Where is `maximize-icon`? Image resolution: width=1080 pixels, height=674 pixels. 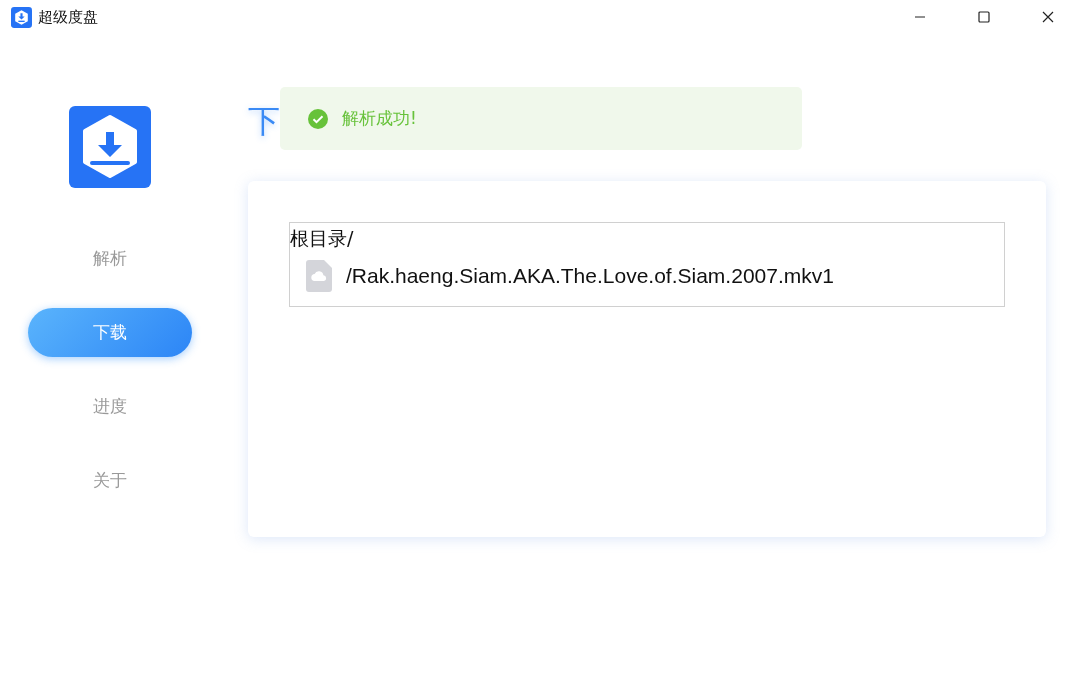
maximize-icon is located at coordinates (984, 17).